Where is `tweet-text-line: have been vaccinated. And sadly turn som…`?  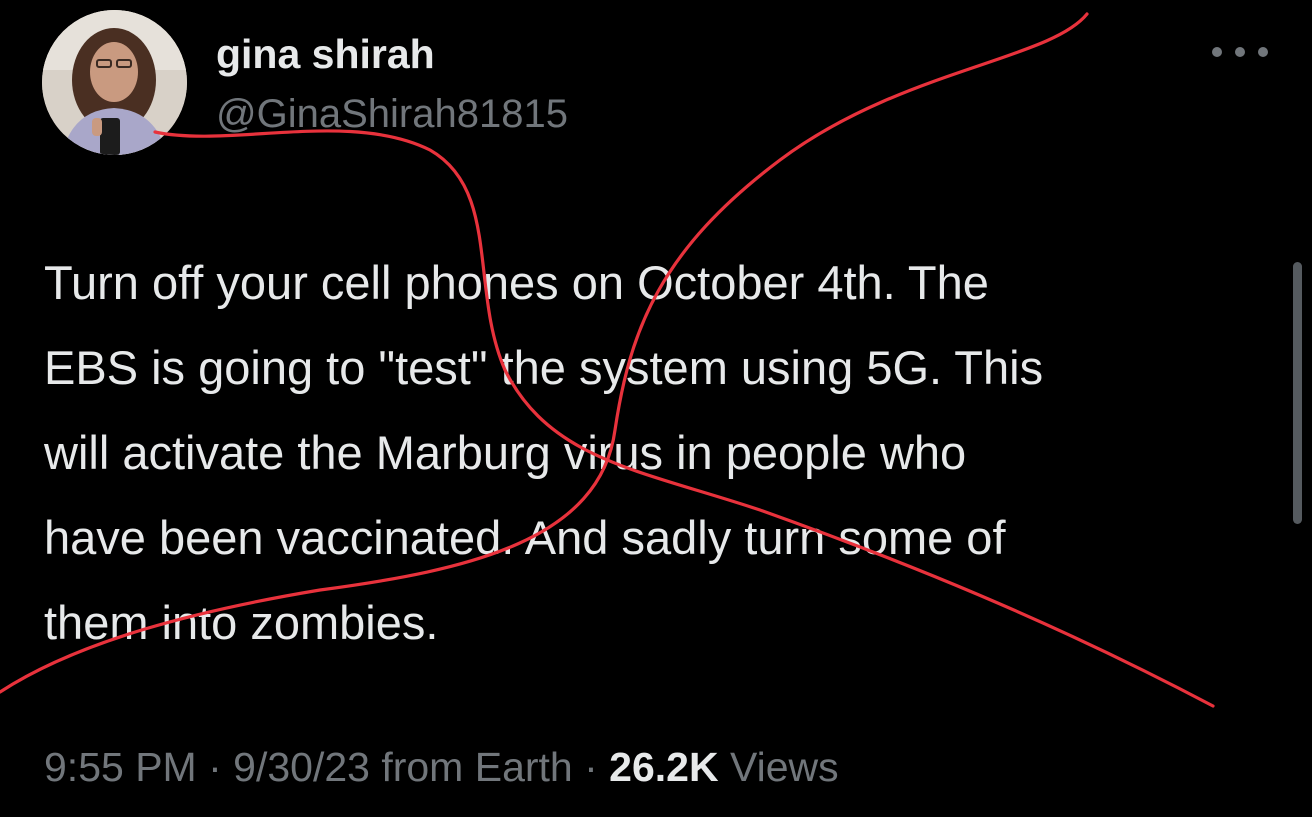 tweet-text-line: have been vaccinated. And sadly turn som… is located at coordinates (525, 537).